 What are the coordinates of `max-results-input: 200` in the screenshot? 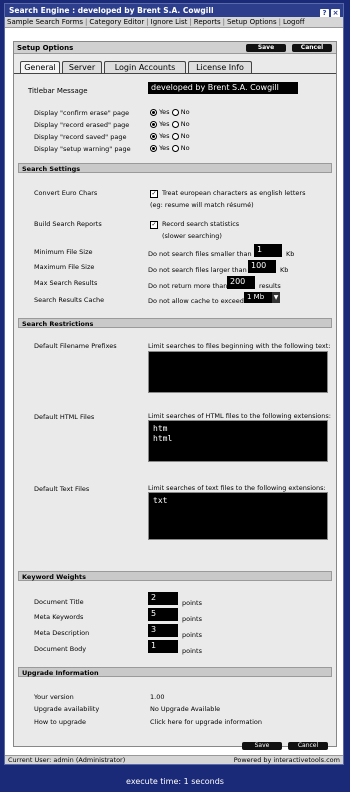 It's located at (241, 282).